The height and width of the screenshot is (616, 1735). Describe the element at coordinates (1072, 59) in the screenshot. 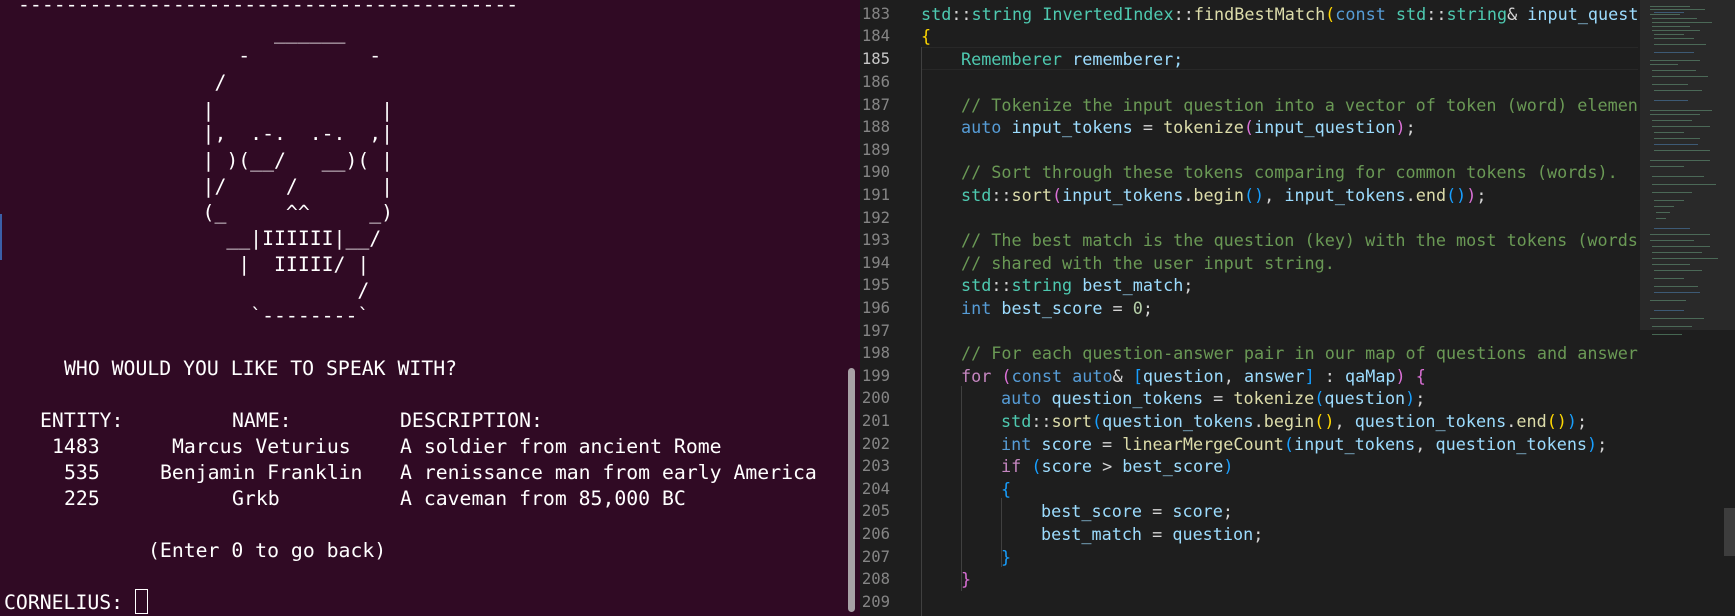

I see `code-line: Rememberer rememberer;` at that location.